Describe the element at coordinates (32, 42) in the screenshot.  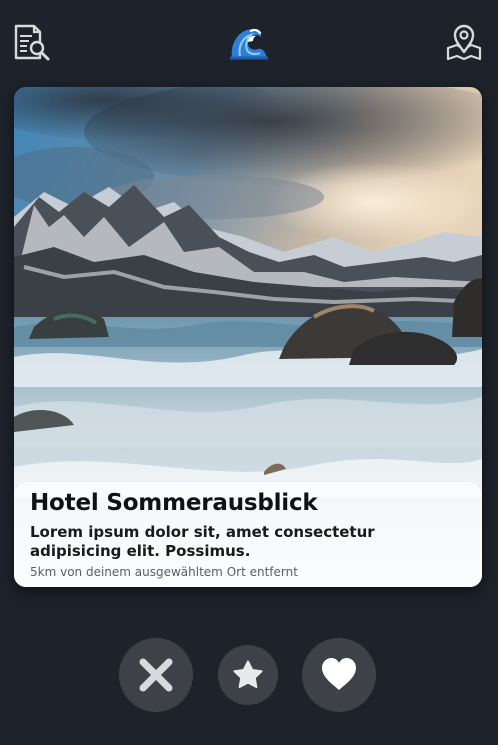
I see `document-search-icon` at that location.